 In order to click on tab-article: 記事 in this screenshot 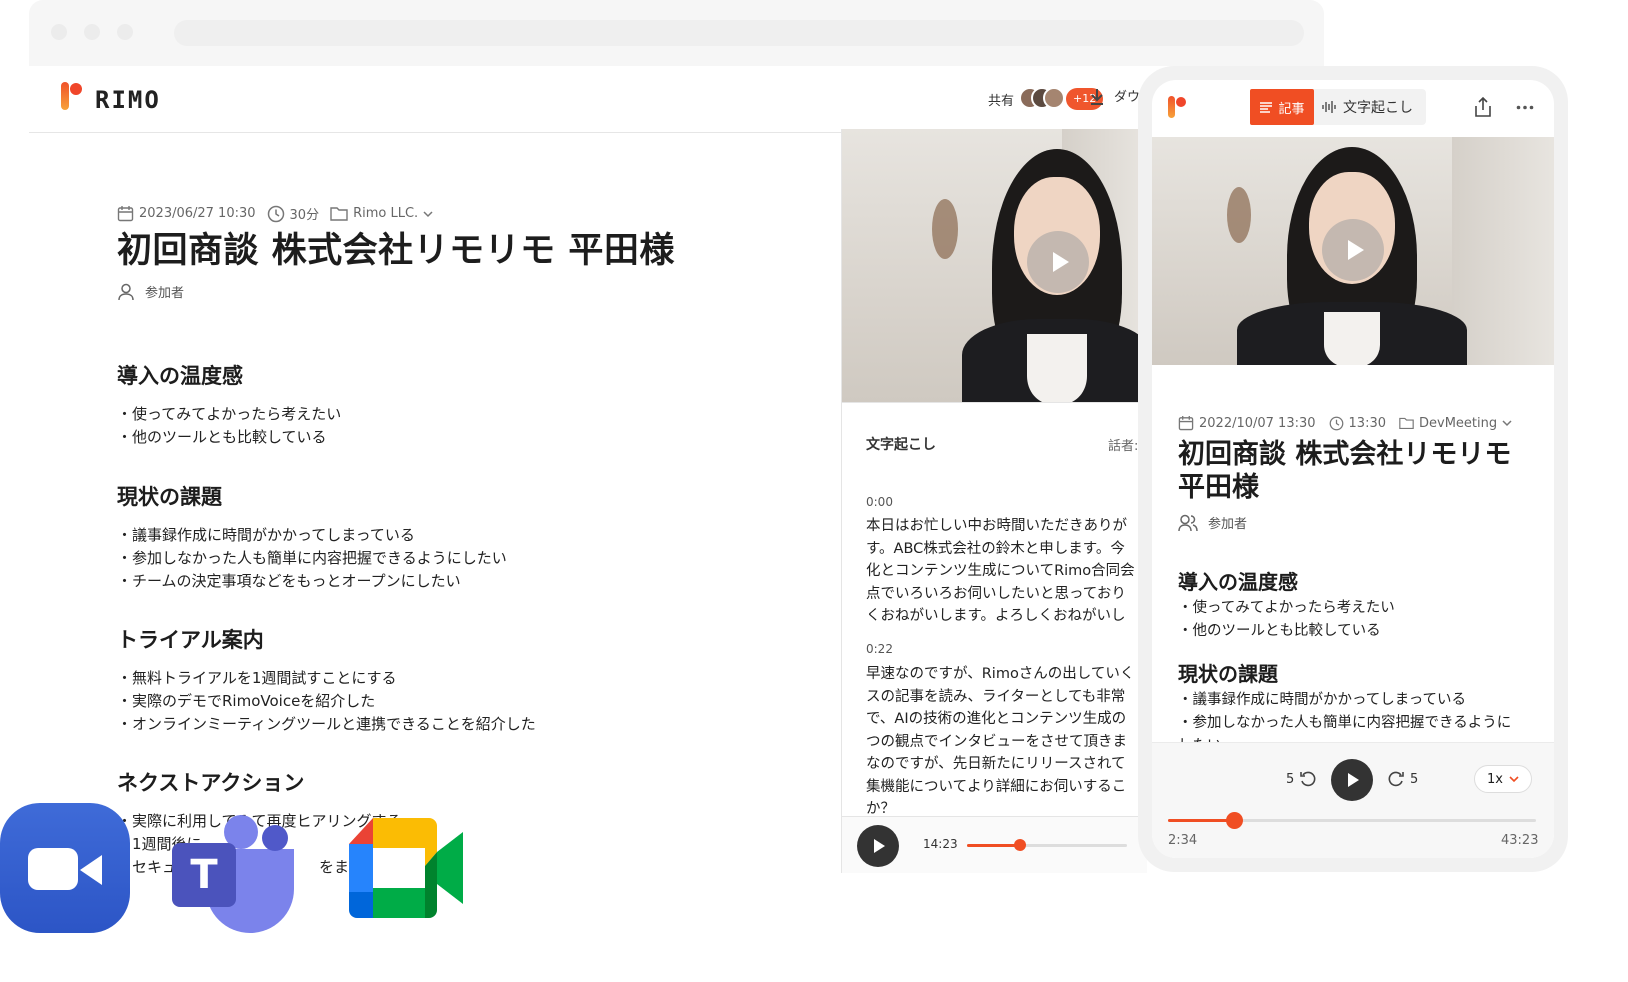, I will do `click(1282, 107)`.